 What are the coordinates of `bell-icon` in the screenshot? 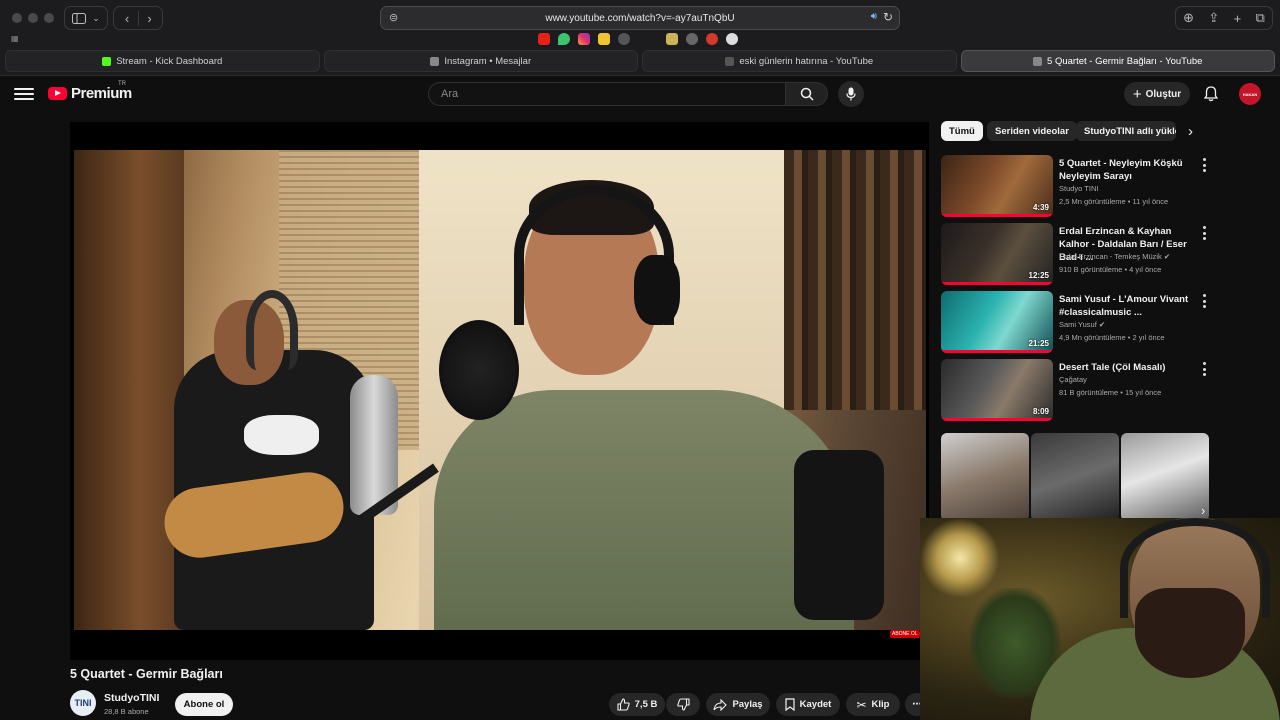 It's located at (1211, 94).